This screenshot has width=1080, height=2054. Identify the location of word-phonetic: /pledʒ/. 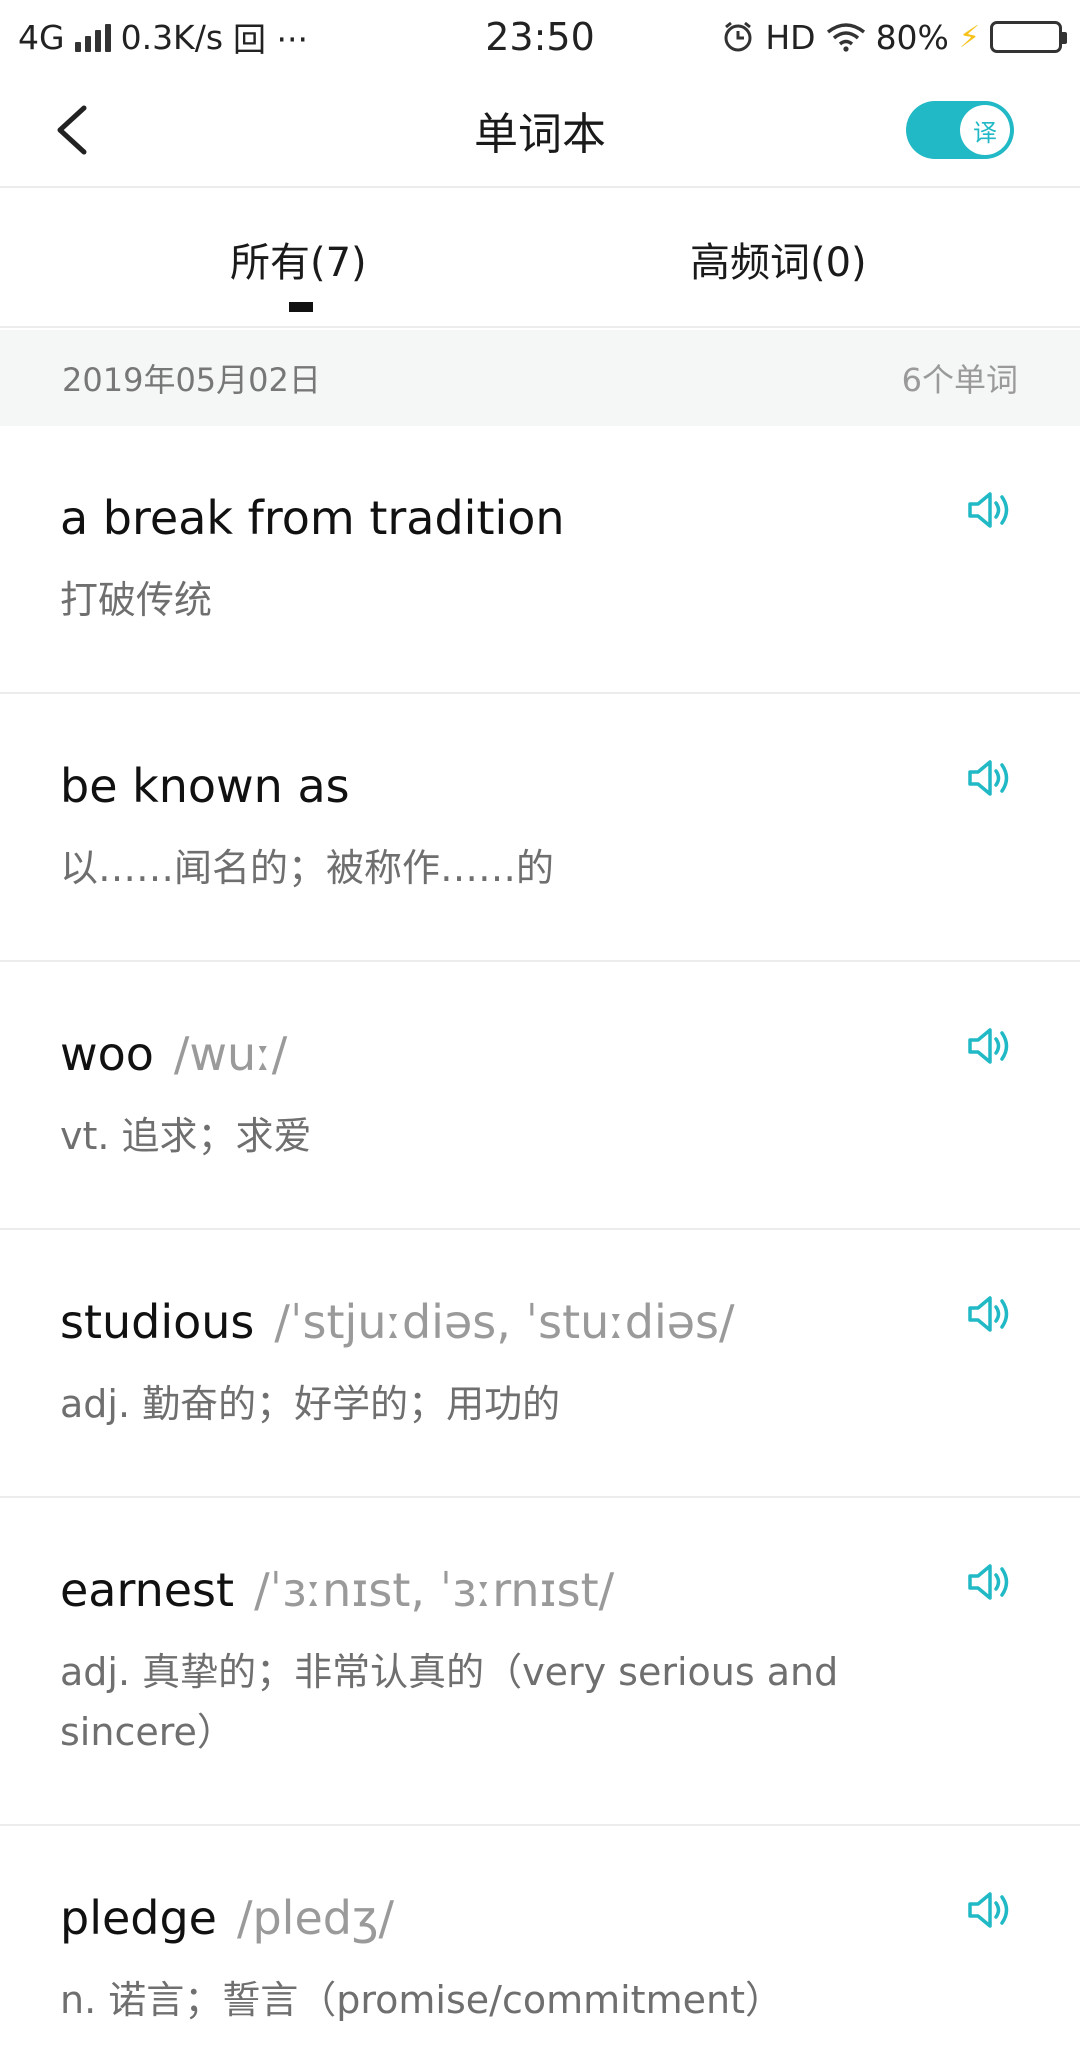
(315, 1918).